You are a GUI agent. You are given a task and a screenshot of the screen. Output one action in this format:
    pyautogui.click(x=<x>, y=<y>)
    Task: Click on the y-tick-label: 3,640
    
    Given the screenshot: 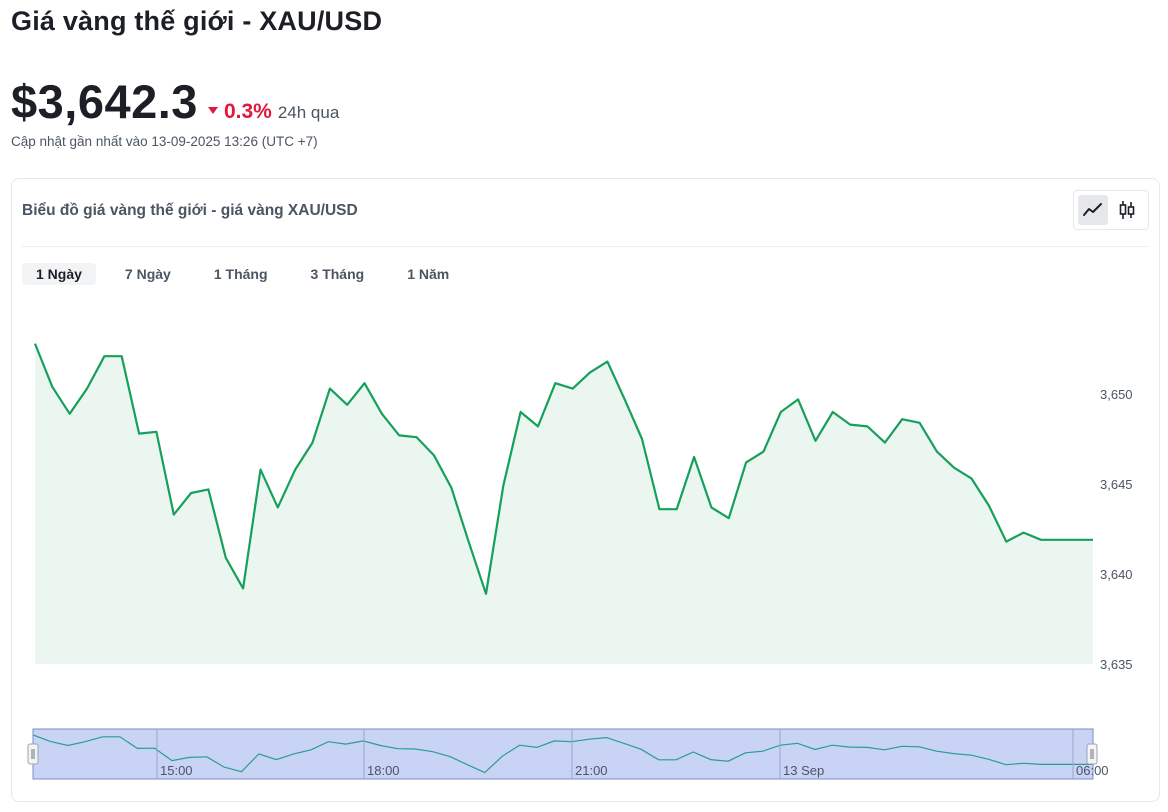 What is the action you would take?
    pyautogui.click(x=1116, y=574)
    